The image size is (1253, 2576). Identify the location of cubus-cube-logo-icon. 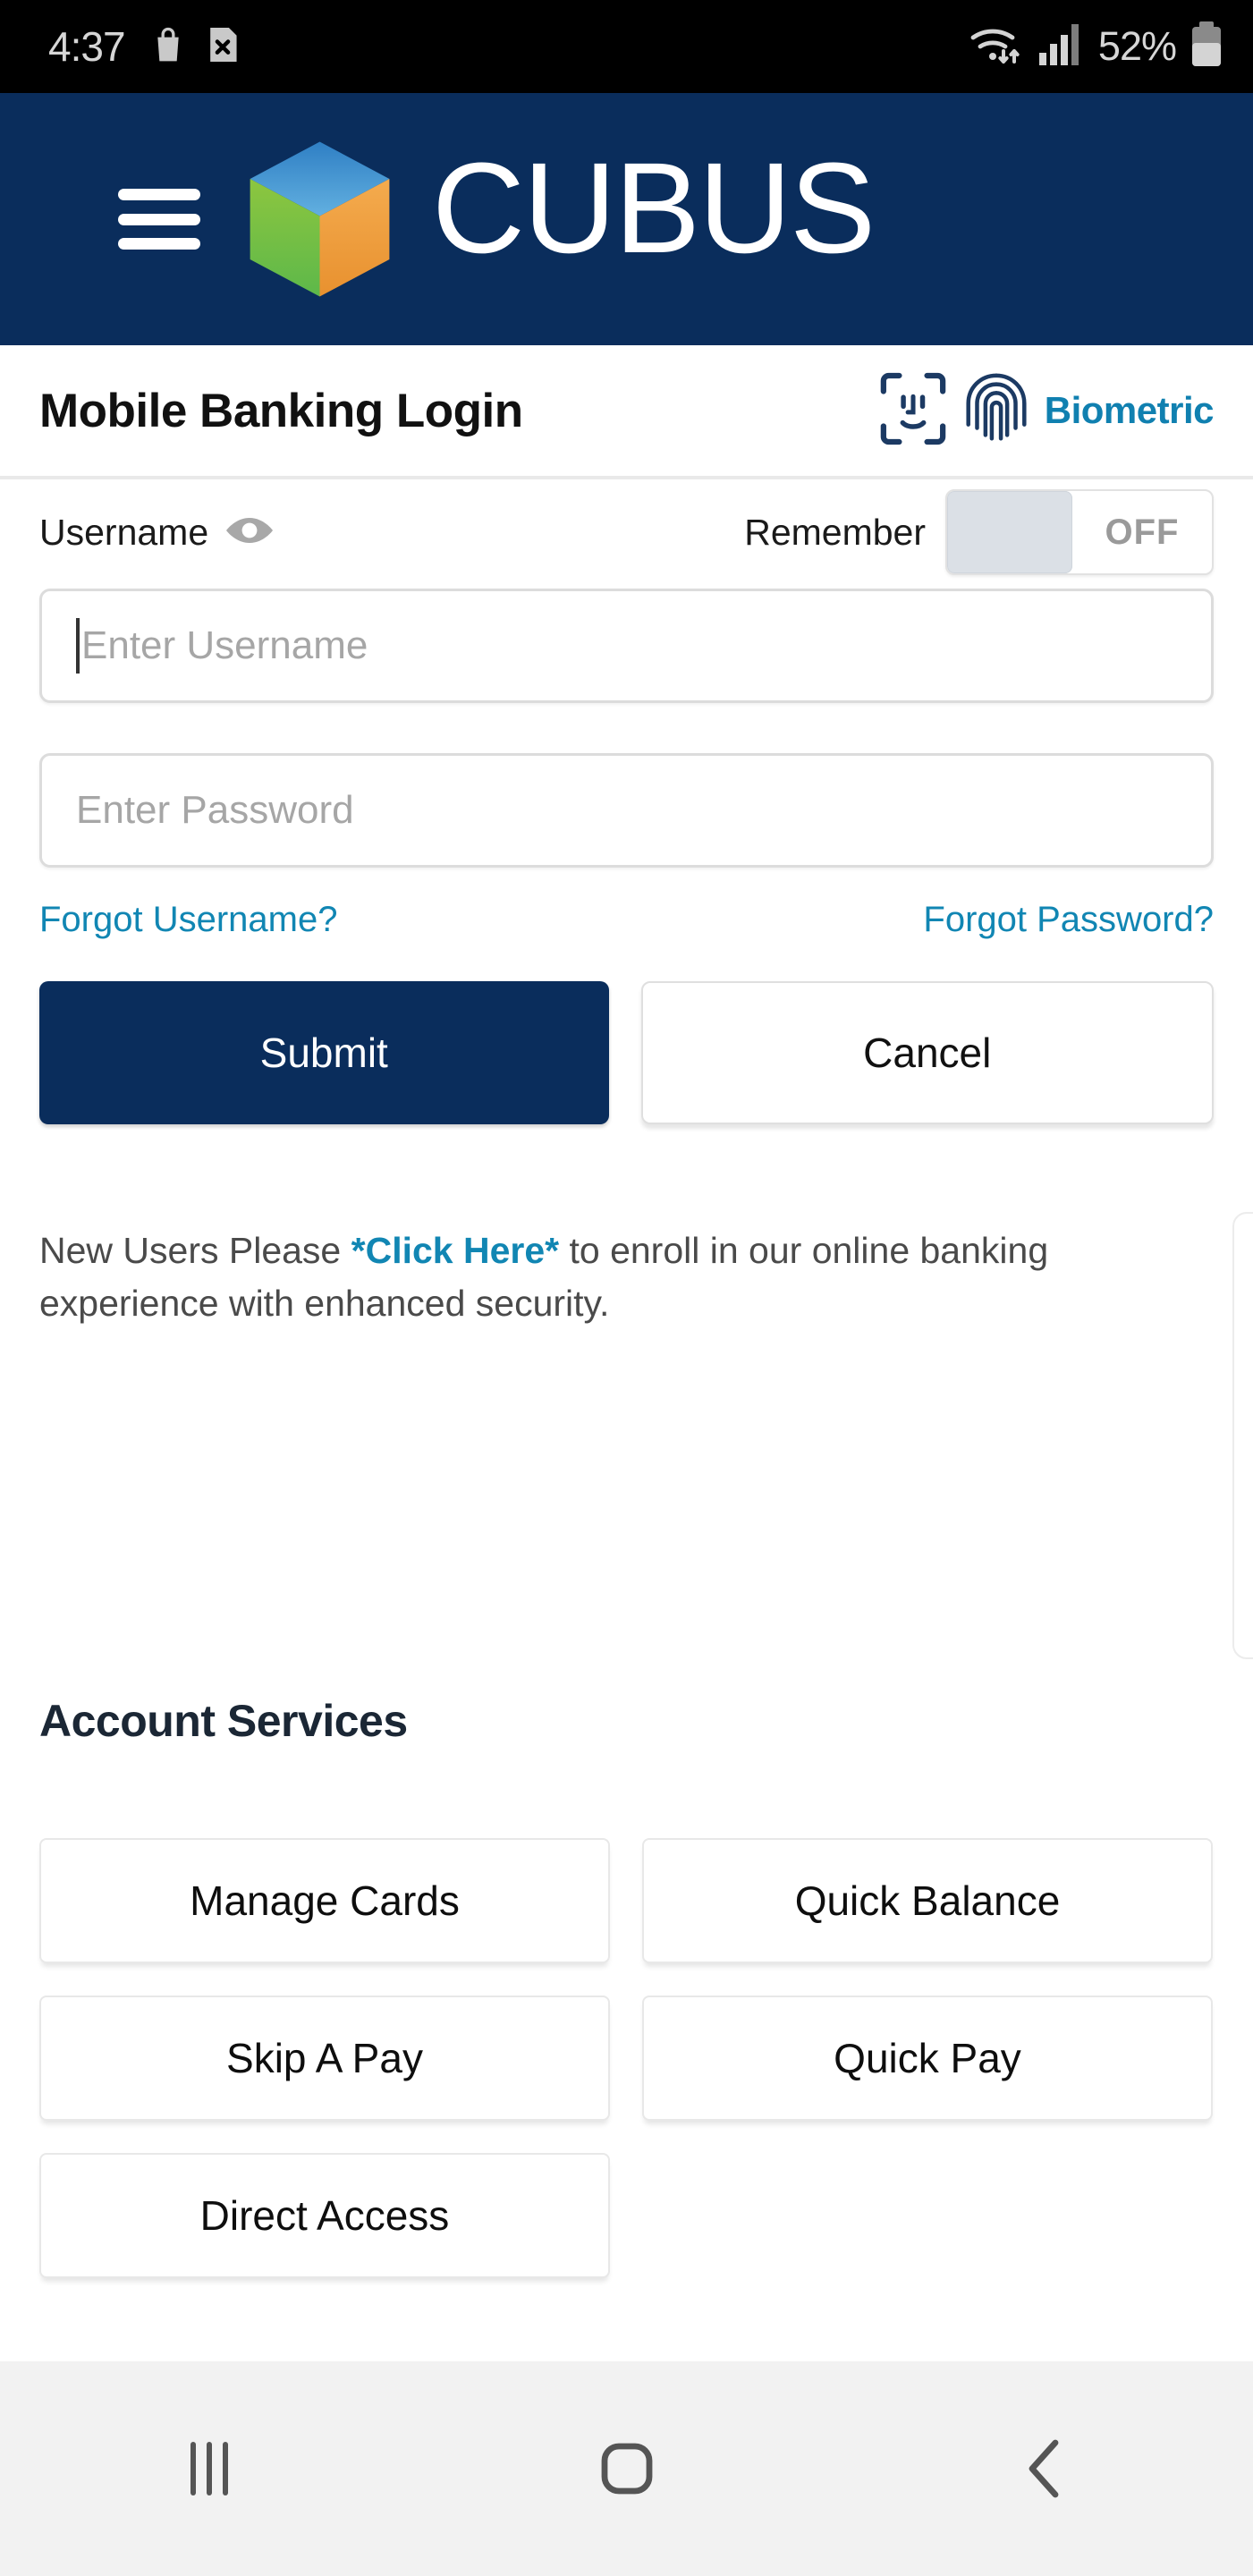
(319, 219).